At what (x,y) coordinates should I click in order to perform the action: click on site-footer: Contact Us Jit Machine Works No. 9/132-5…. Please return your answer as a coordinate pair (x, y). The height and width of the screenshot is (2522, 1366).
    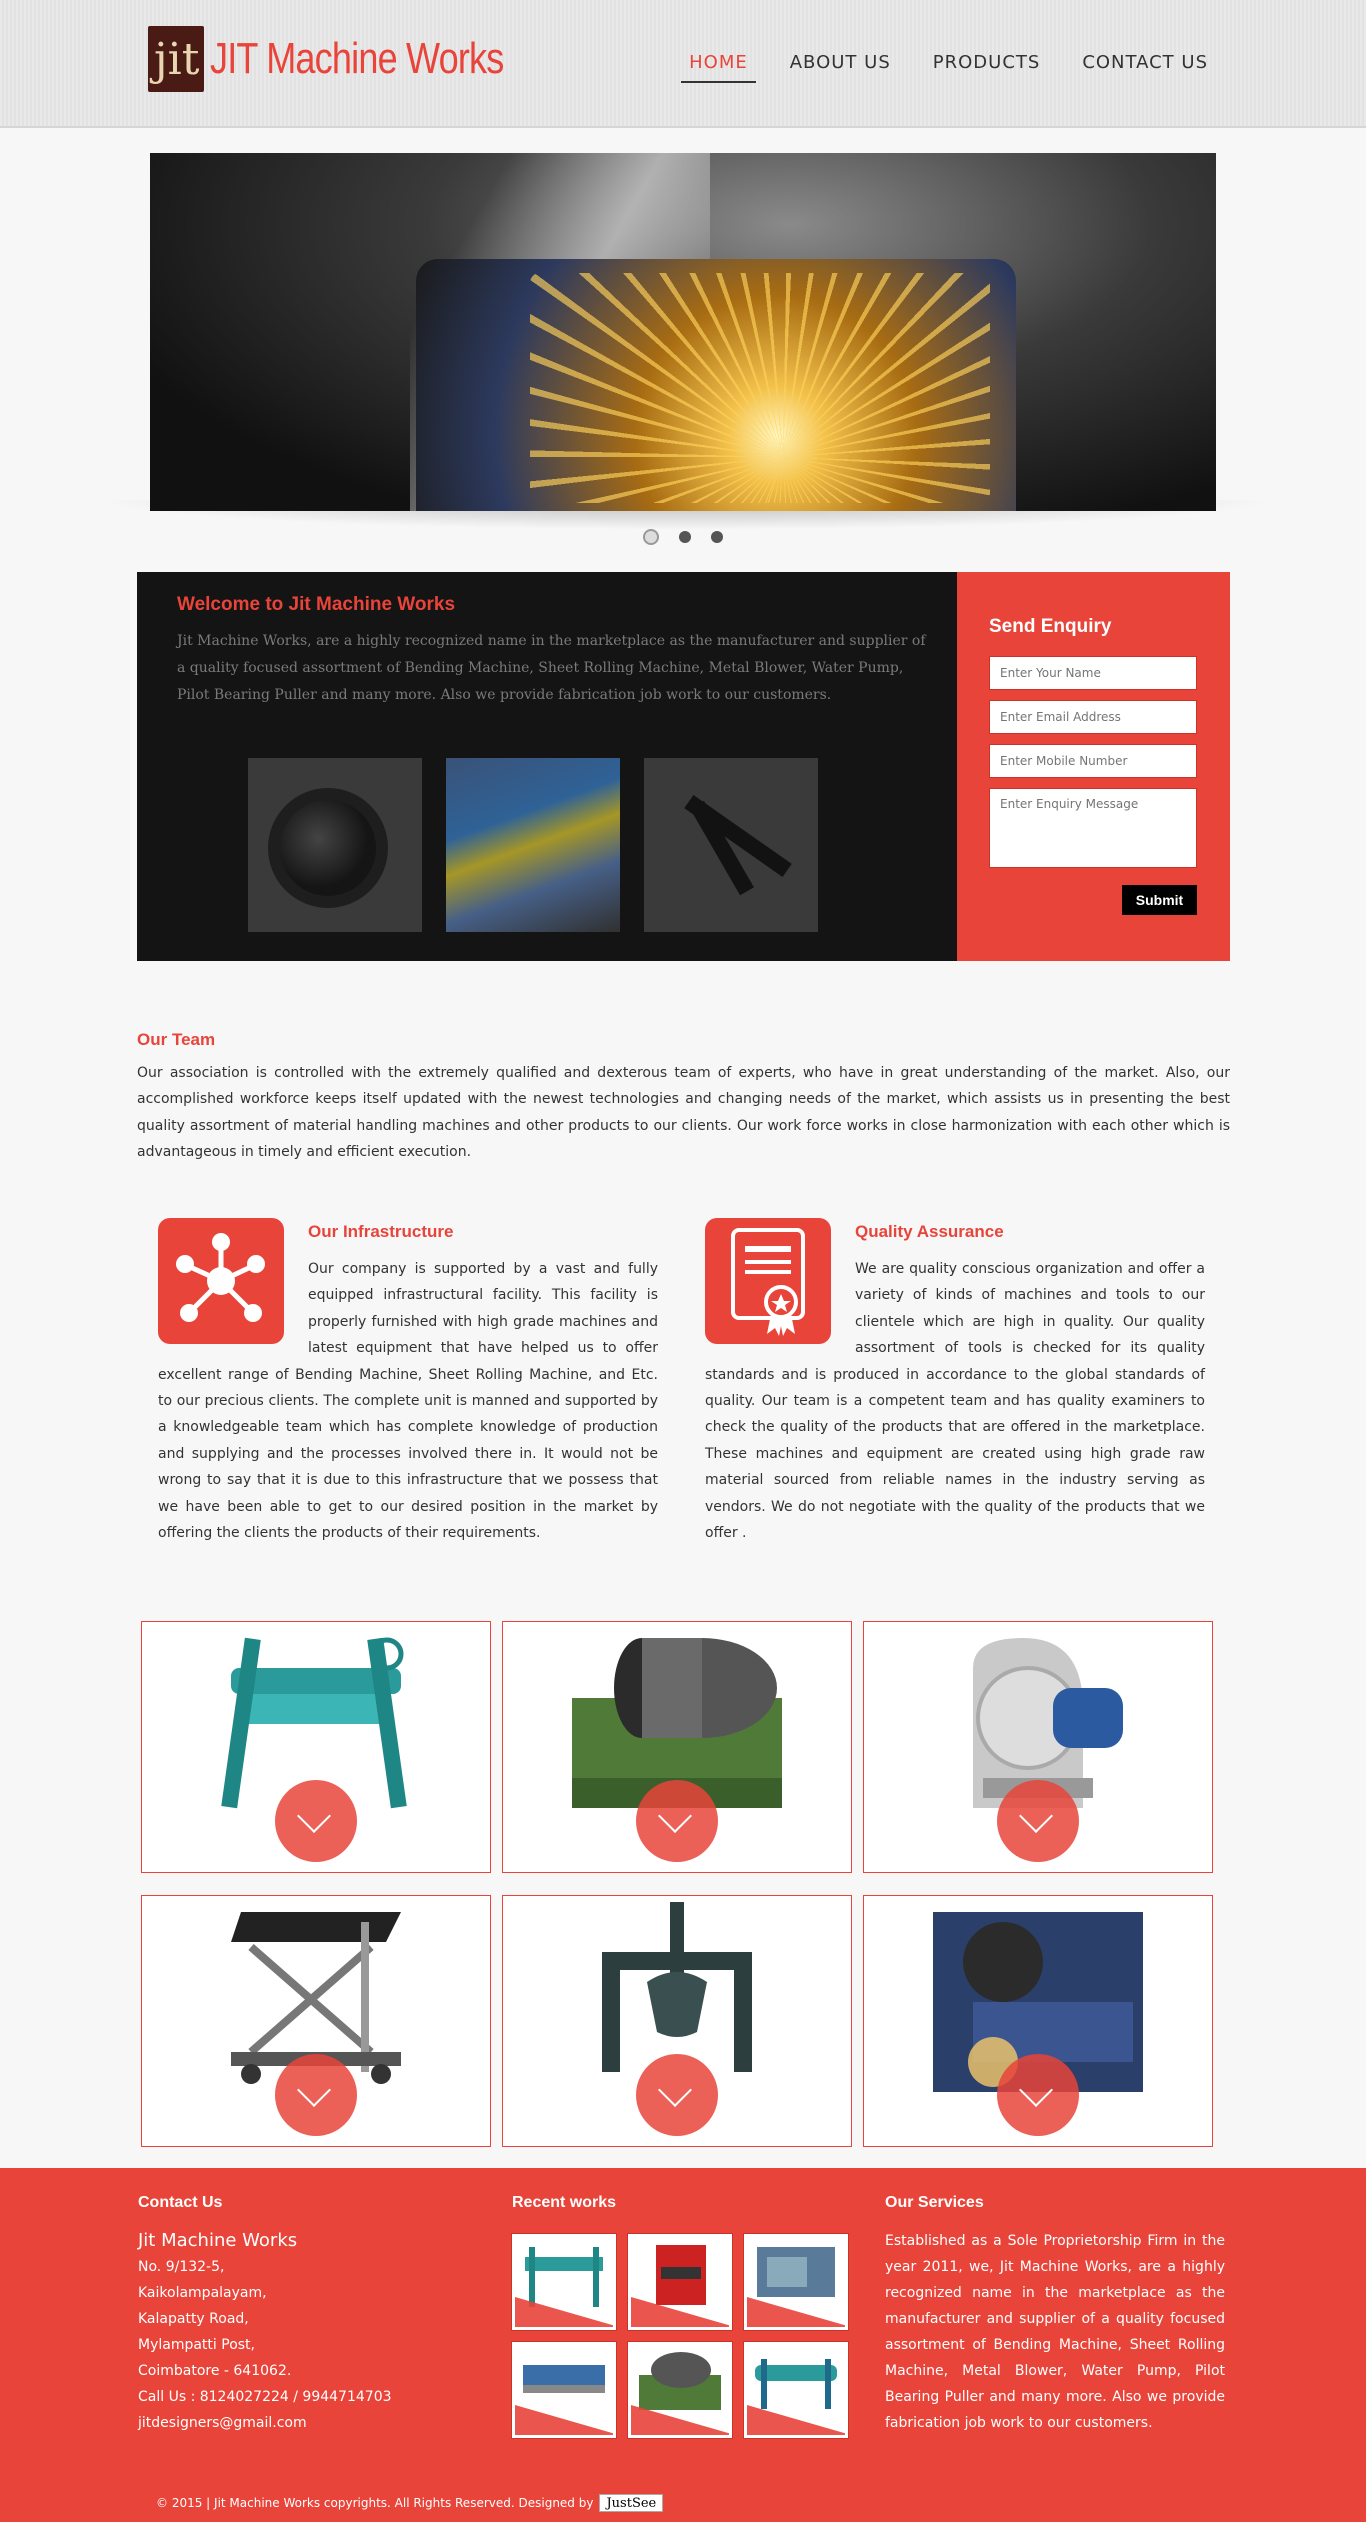
    Looking at the image, I should click on (683, 2345).